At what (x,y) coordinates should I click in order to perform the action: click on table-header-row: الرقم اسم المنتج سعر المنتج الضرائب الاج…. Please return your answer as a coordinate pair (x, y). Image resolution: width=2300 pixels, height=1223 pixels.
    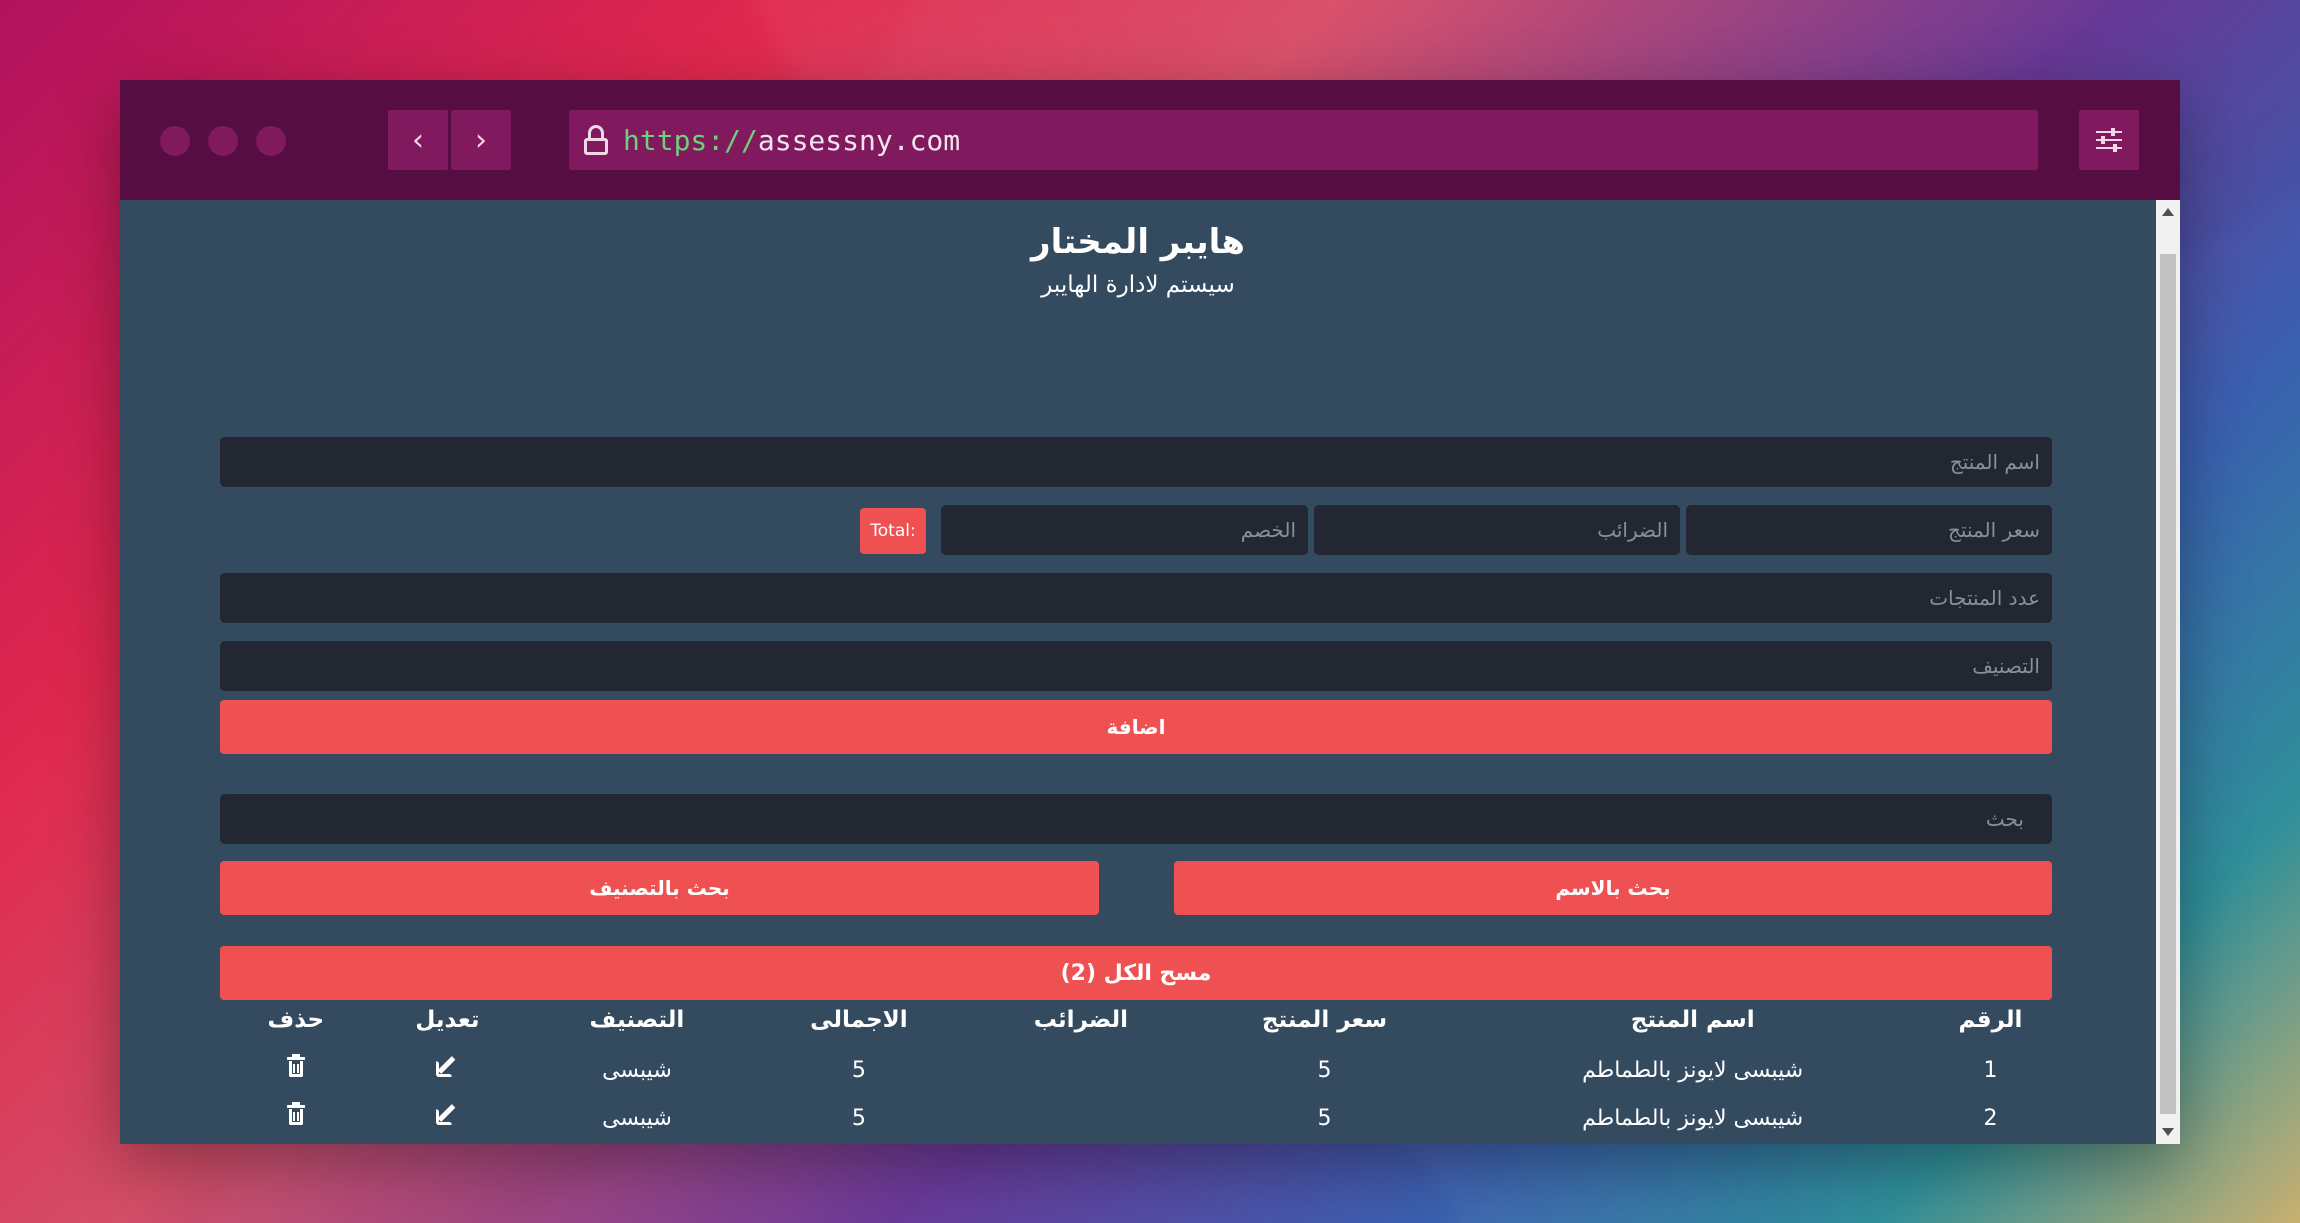
    Looking at the image, I should click on (1135, 1020).